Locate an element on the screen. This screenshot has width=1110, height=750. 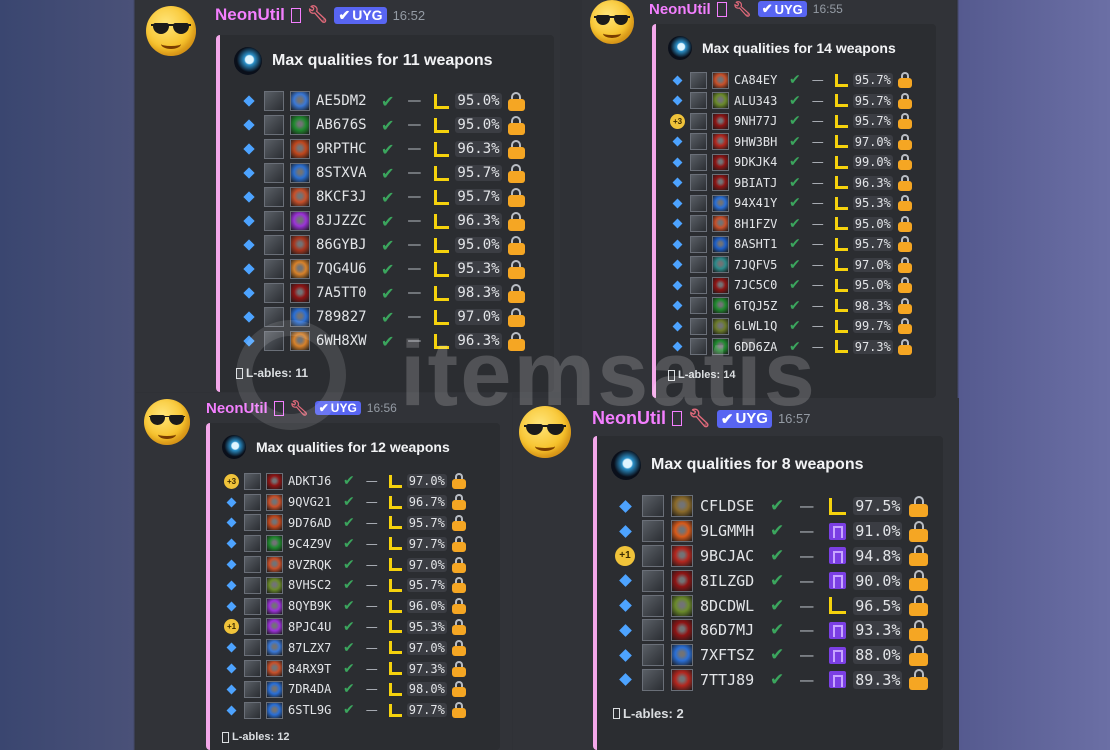
weapon-code: 8VZRQK is located at coordinates (313, 565).